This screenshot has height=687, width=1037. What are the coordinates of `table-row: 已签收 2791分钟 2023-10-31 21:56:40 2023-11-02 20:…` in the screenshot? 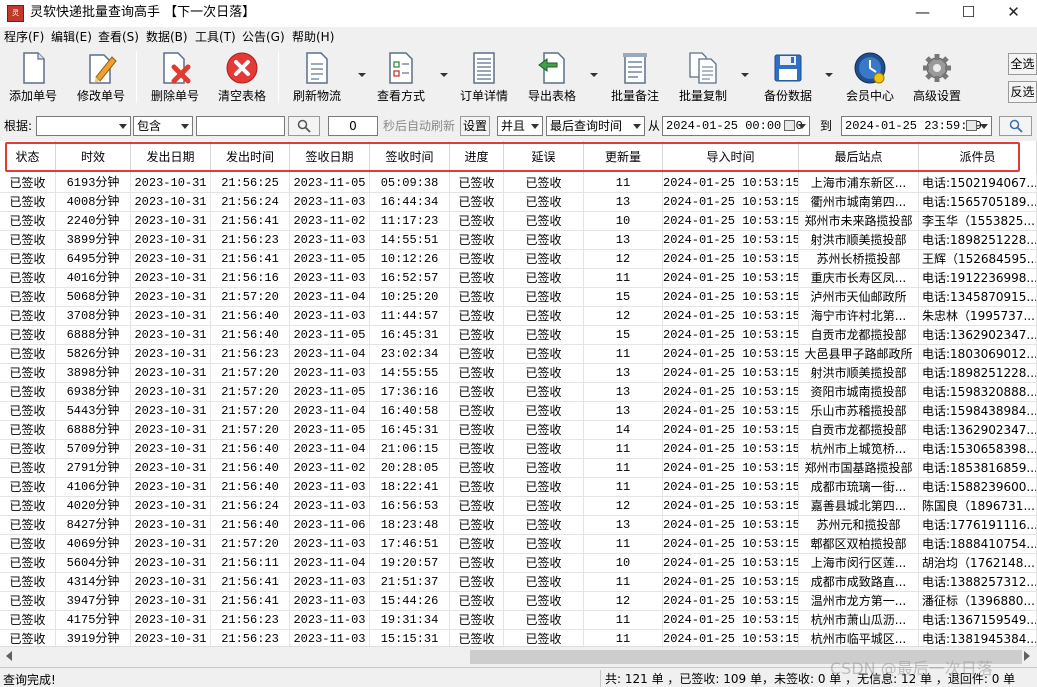 It's located at (518, 468).